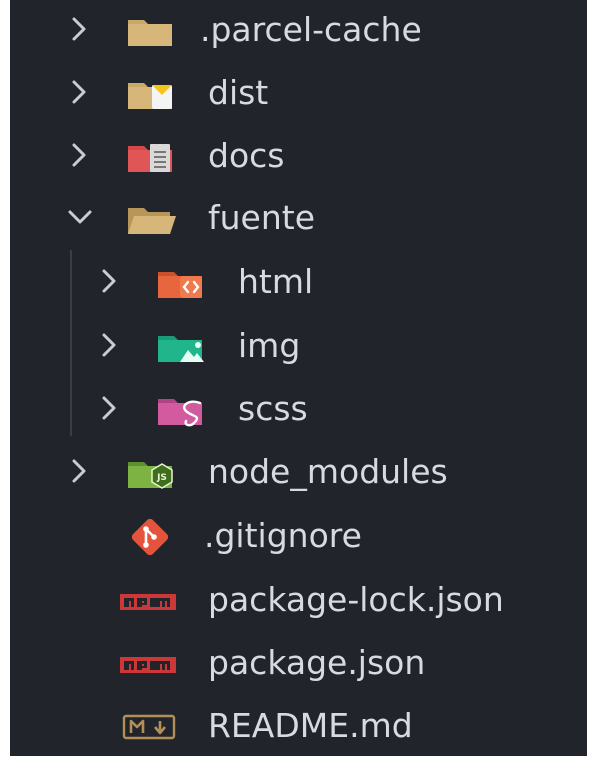  I want to click on tree-item-label: .gitignore, so click(283, 535).